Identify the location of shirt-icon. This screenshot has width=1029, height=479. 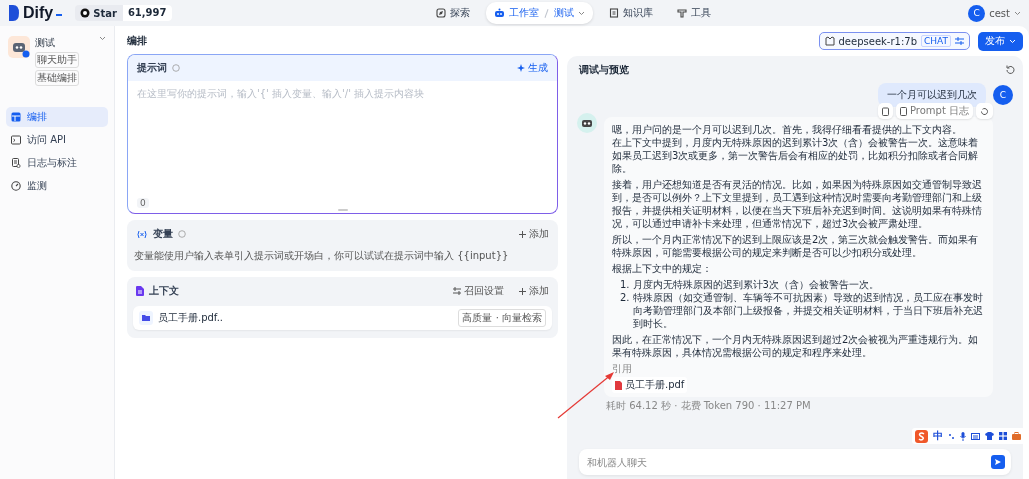
(989, 436).